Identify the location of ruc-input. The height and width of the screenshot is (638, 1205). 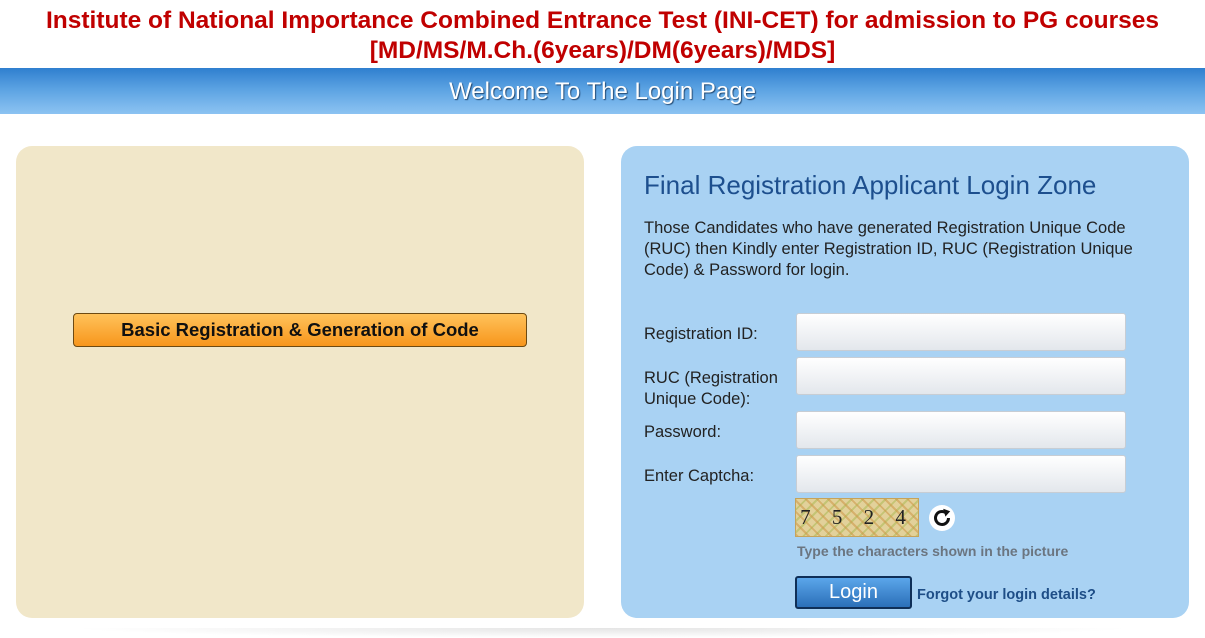
(961, 376).